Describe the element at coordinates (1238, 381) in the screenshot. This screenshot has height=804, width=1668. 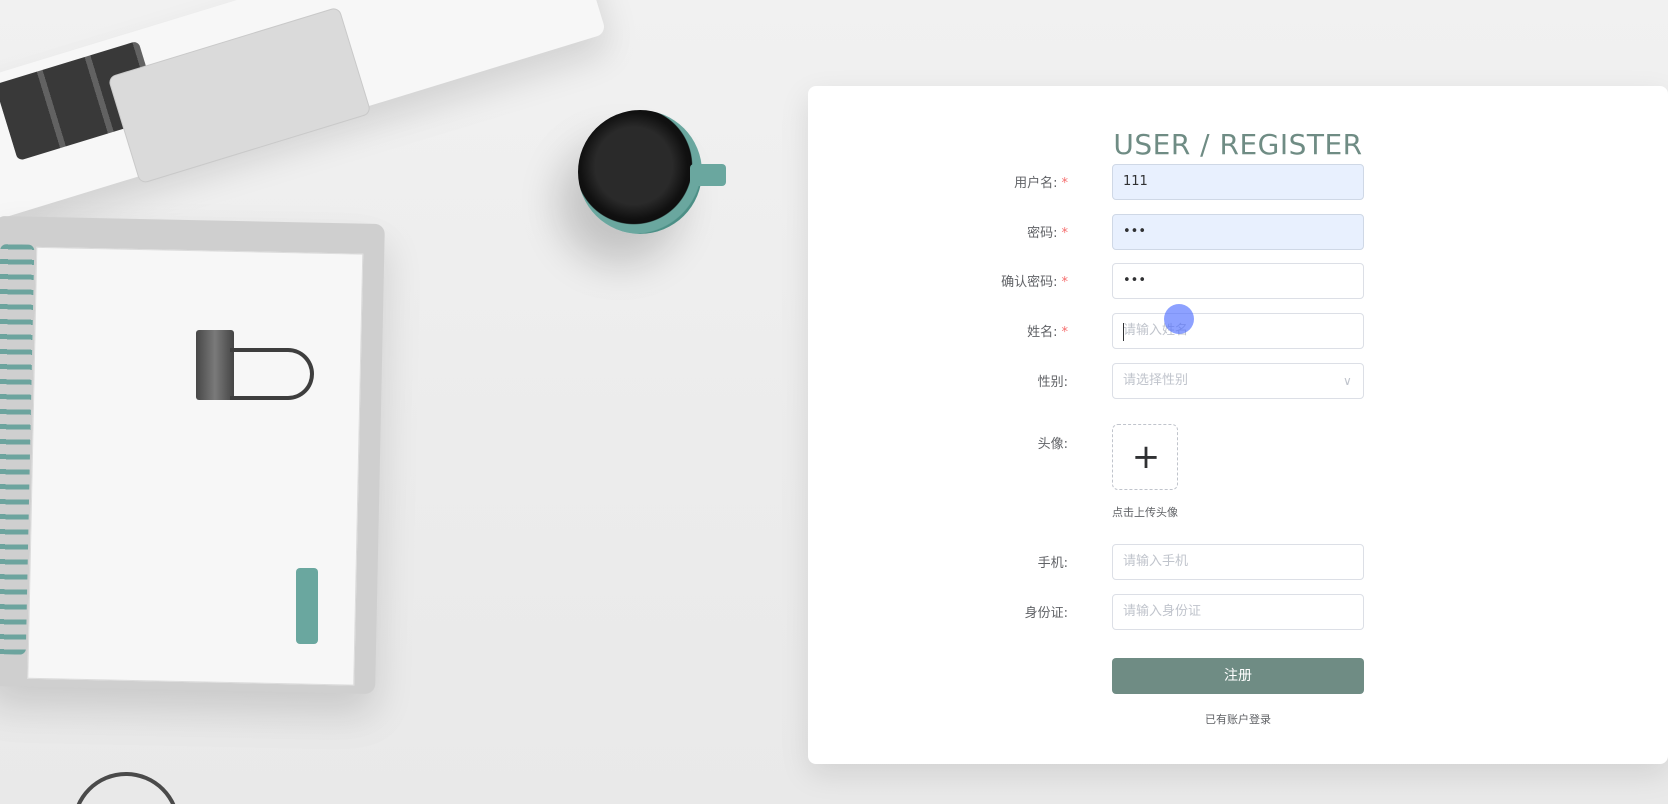
I see `gender-select: 请选择性别 ∨` at that location.